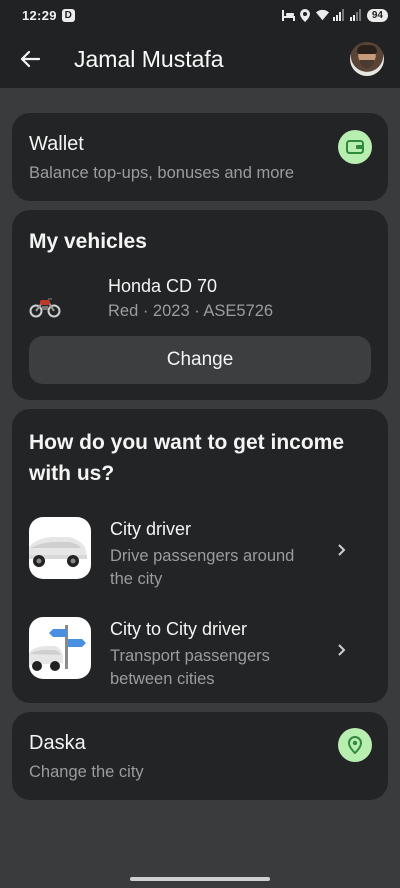 The width and height of the screenshot is (400, 888). What do you see at coordinates (60, 548) in the screenshot?
I see `car-icon` at bounding box center [60, 548].